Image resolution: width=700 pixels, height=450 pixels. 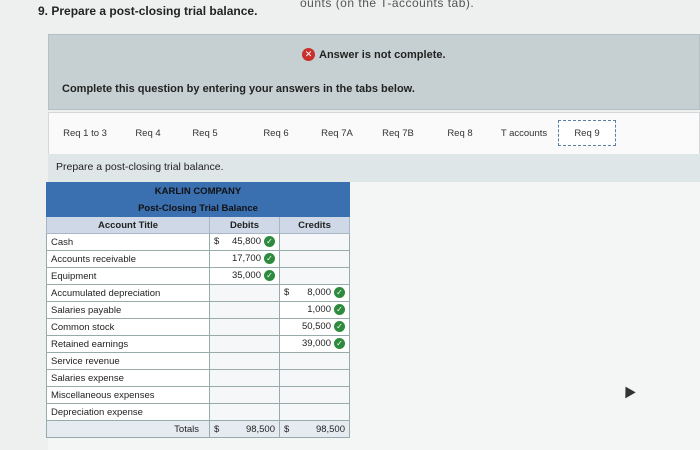 I want to click on table-row: Cash $45,800 ✓, so click(x=198, y=242).